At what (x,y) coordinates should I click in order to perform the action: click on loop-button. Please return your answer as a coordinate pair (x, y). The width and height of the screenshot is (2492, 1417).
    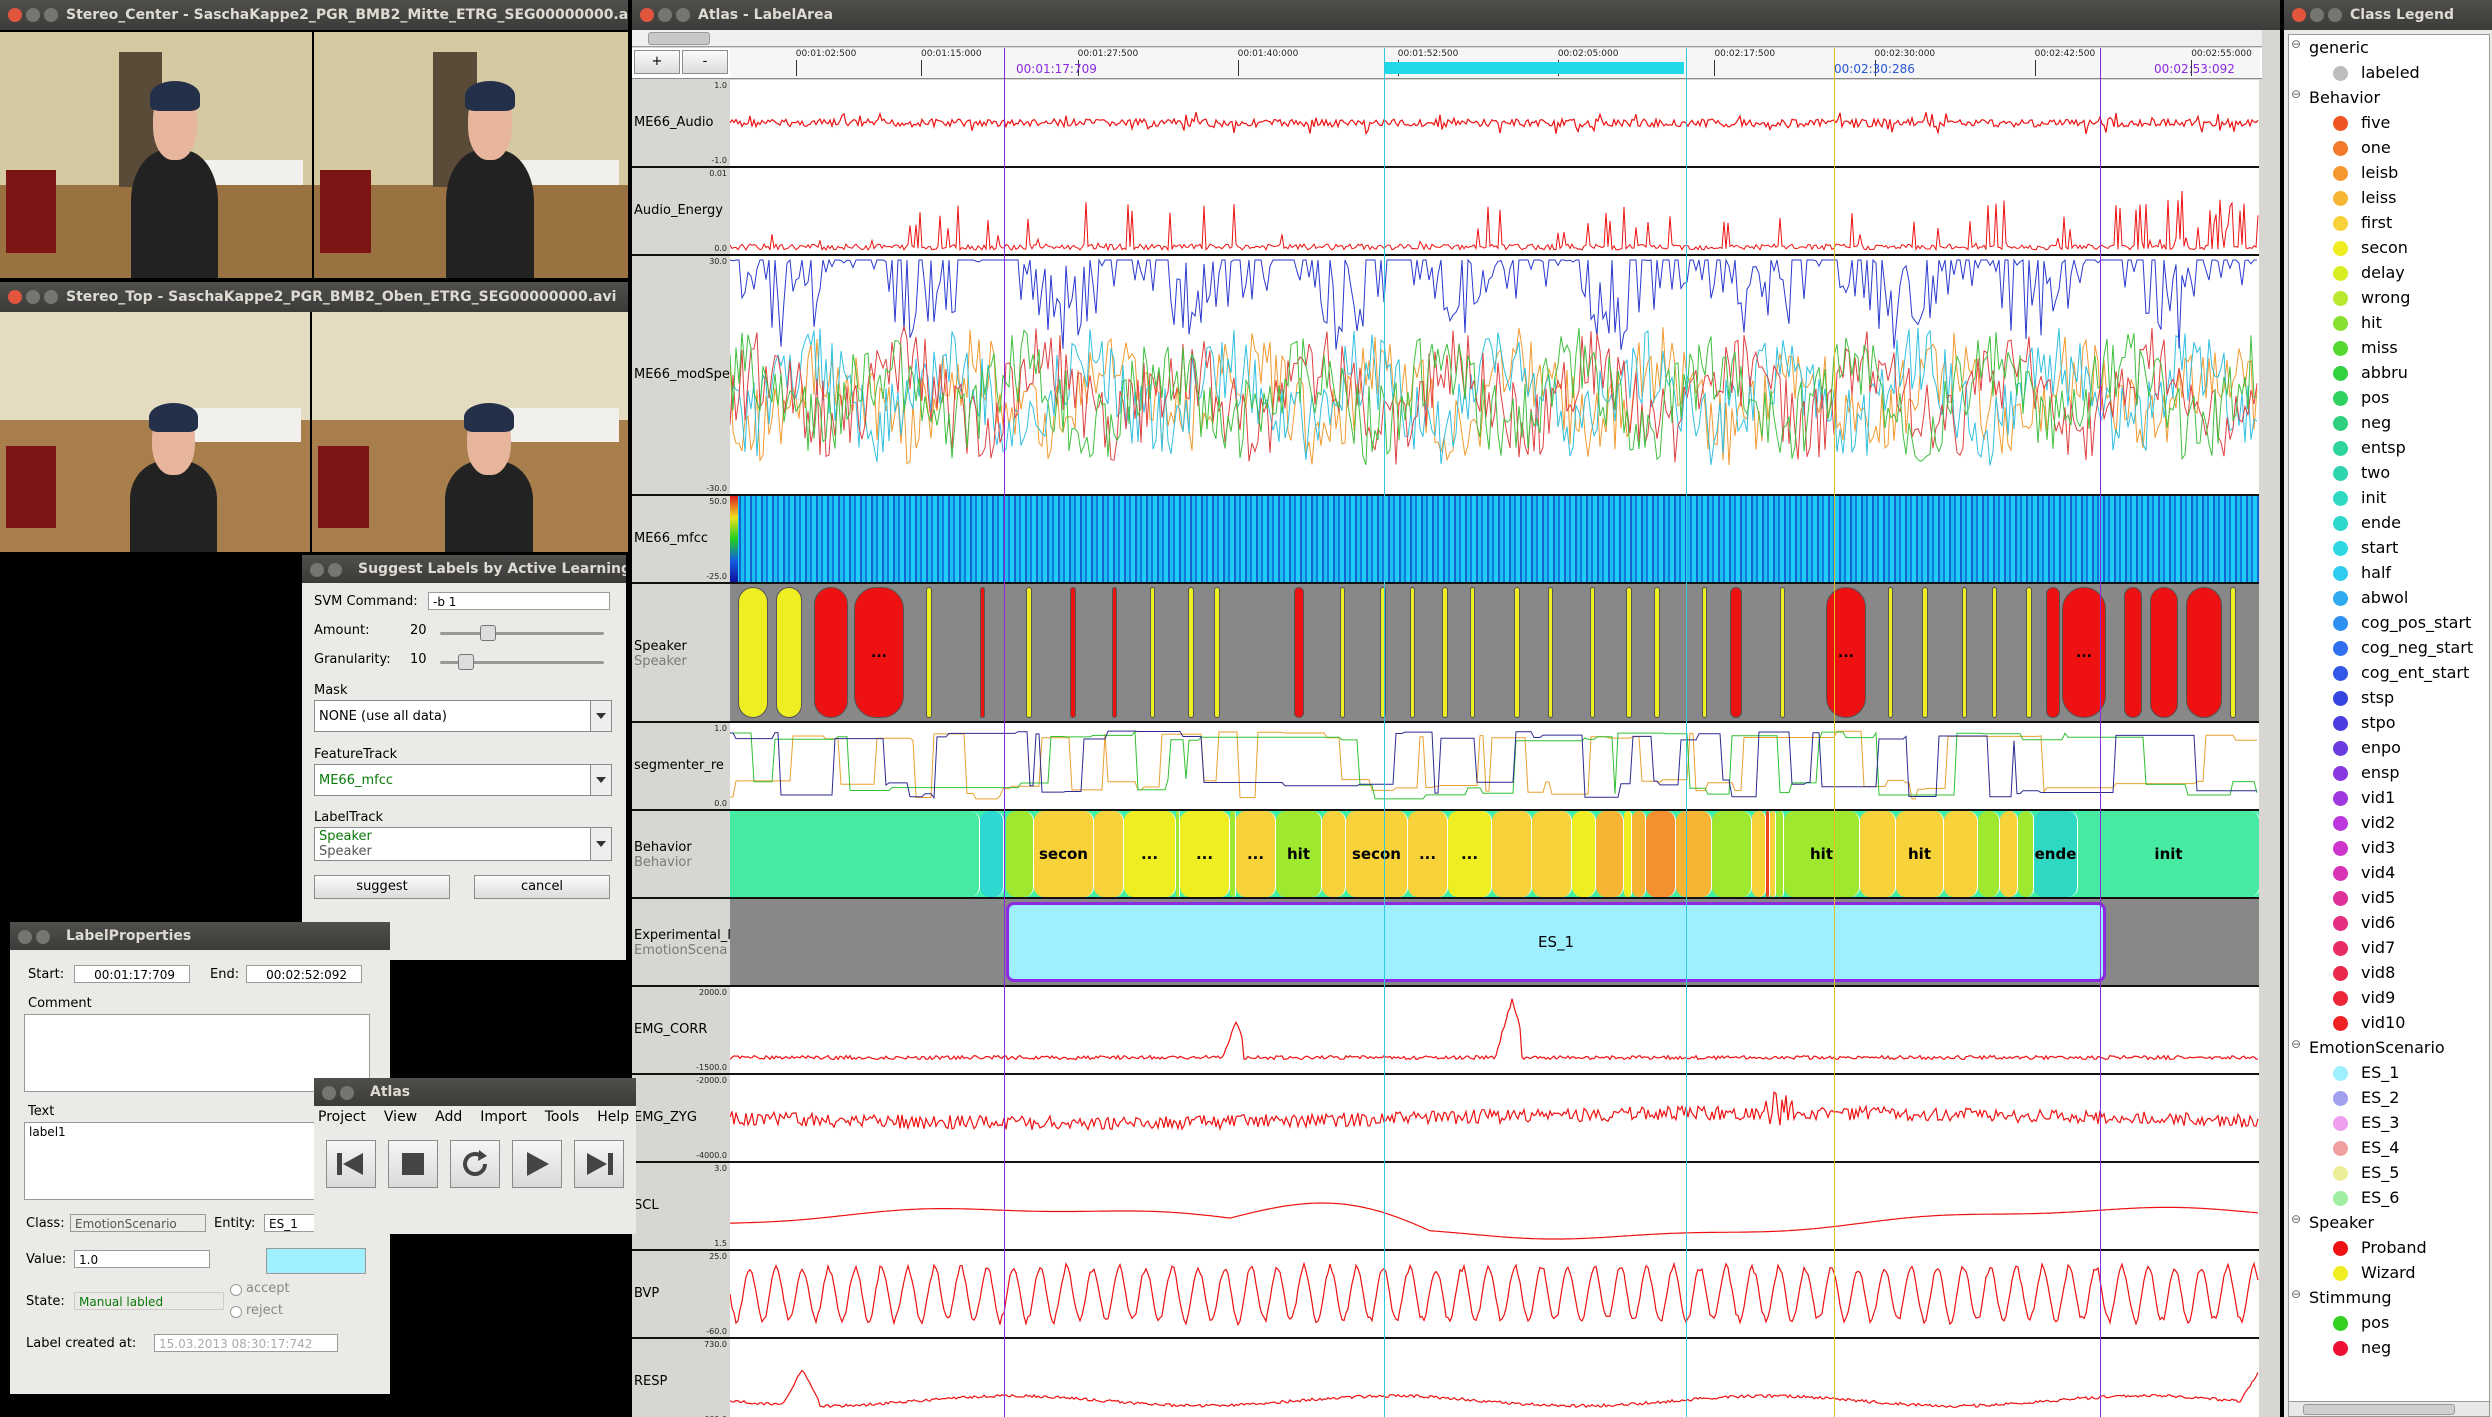
    Looking at the image, I should click on (475, 1164).